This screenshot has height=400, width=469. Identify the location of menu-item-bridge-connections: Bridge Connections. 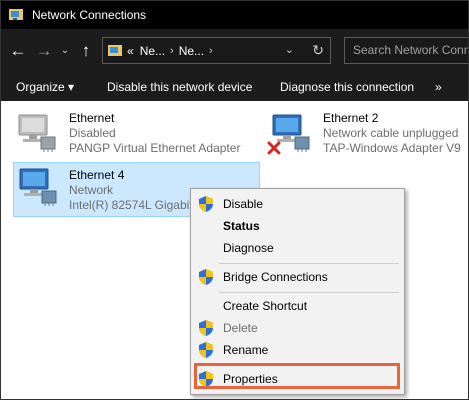
(297, 277).